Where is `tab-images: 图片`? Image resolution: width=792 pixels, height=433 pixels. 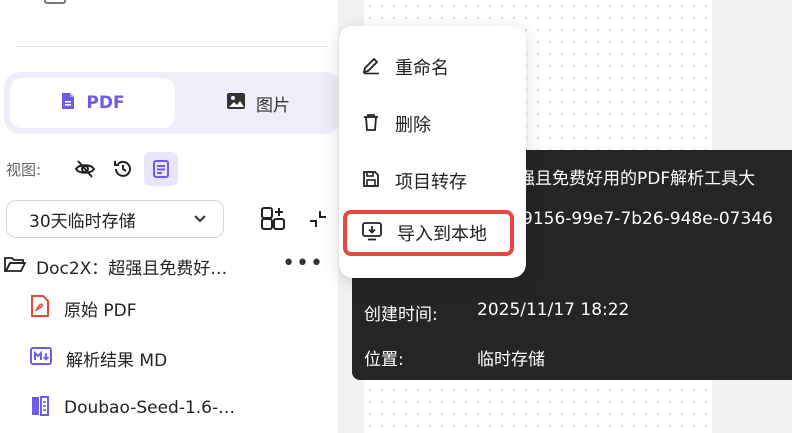
tab-images: 图片 is located at coordinates (258, 103).